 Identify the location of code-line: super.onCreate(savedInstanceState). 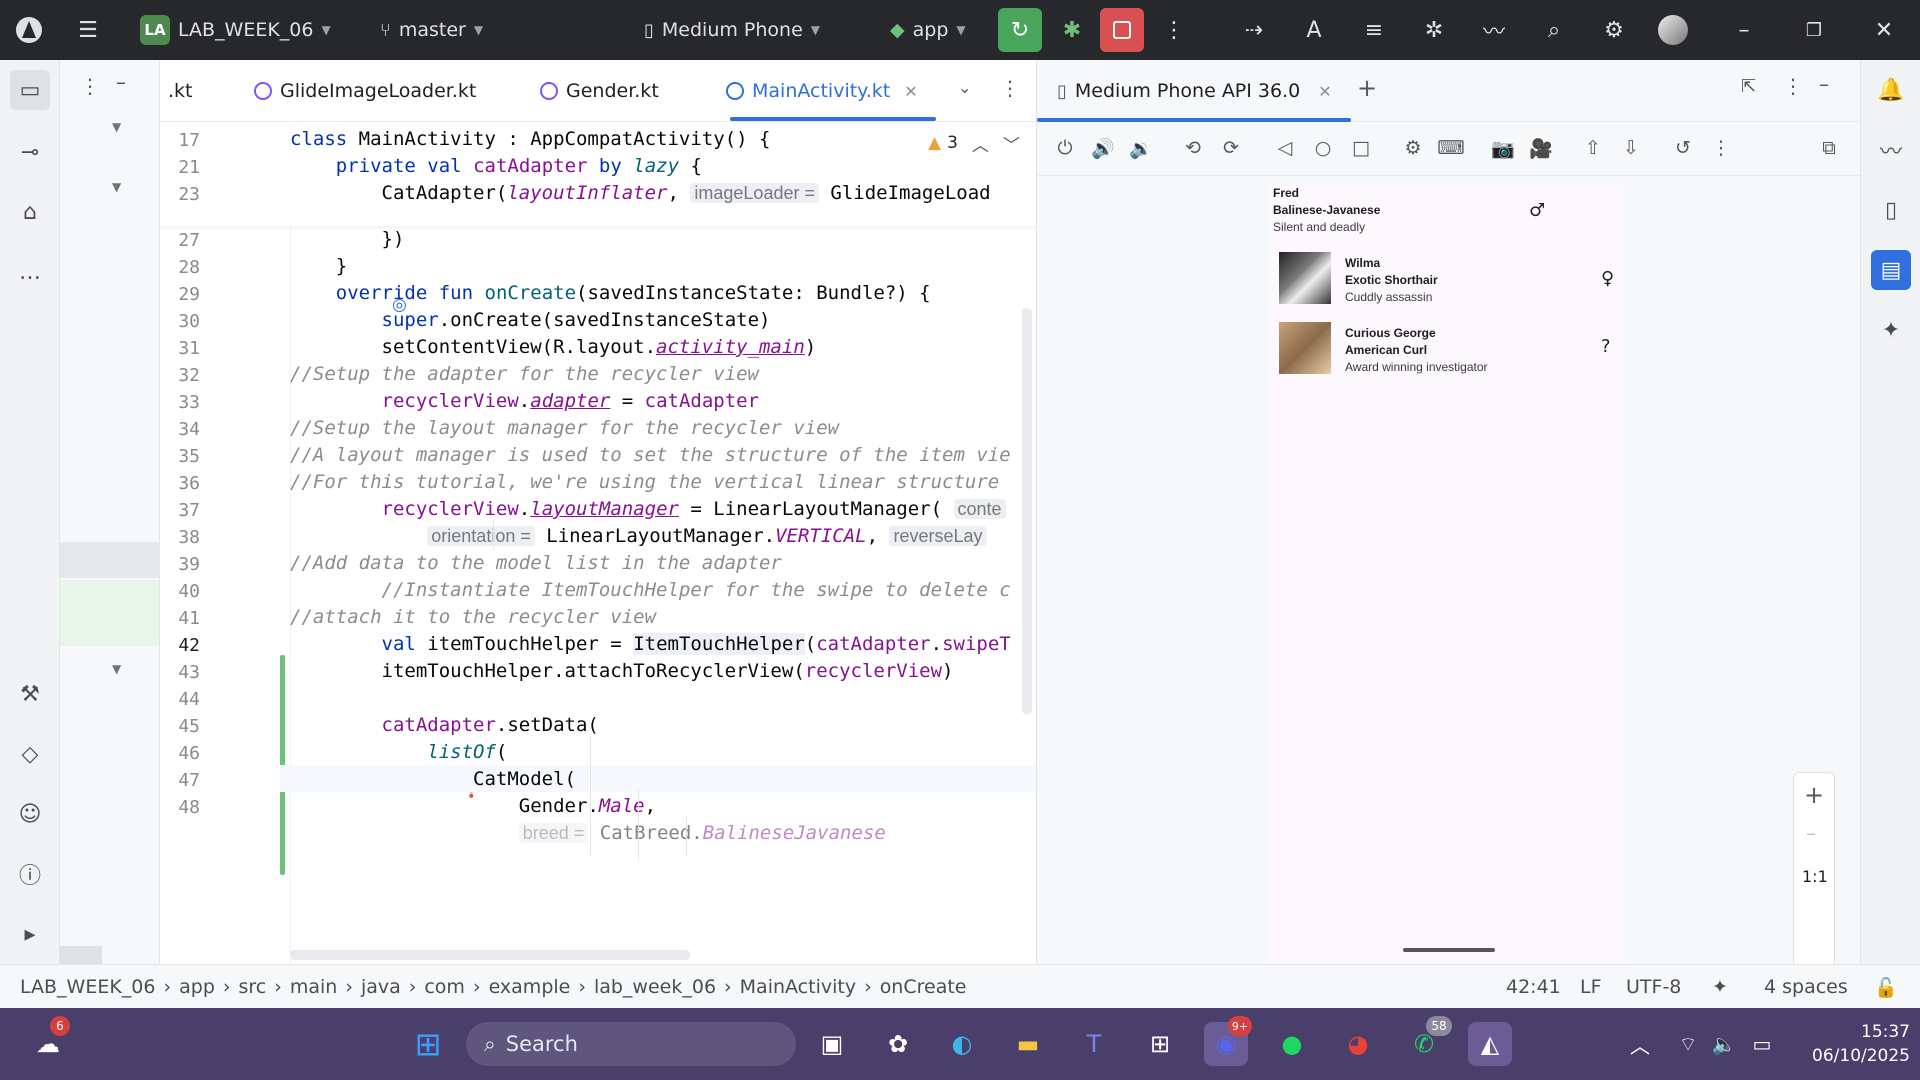
(530, 320).